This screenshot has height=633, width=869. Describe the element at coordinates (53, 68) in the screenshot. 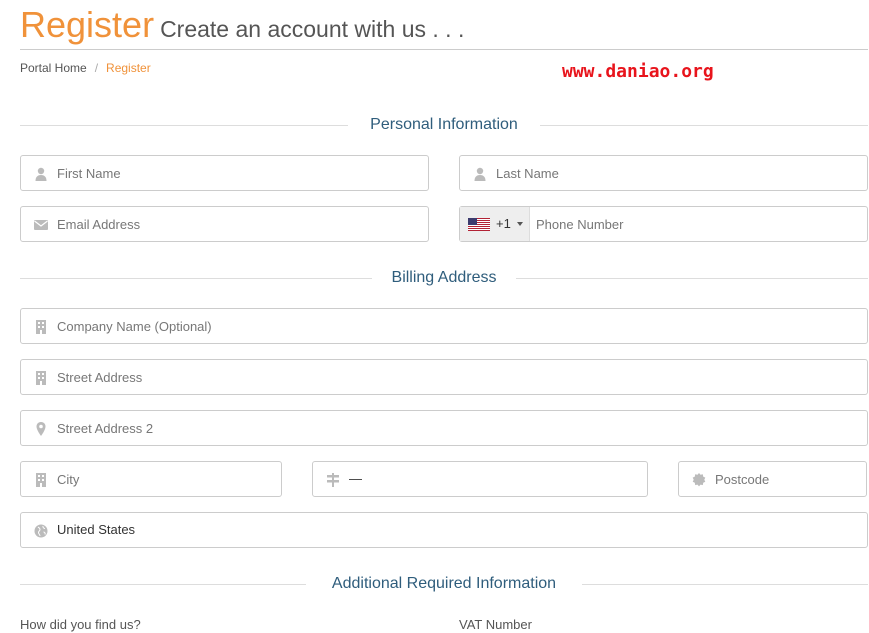

I see `breadcrumb-home-link: Portal Home` at that location.